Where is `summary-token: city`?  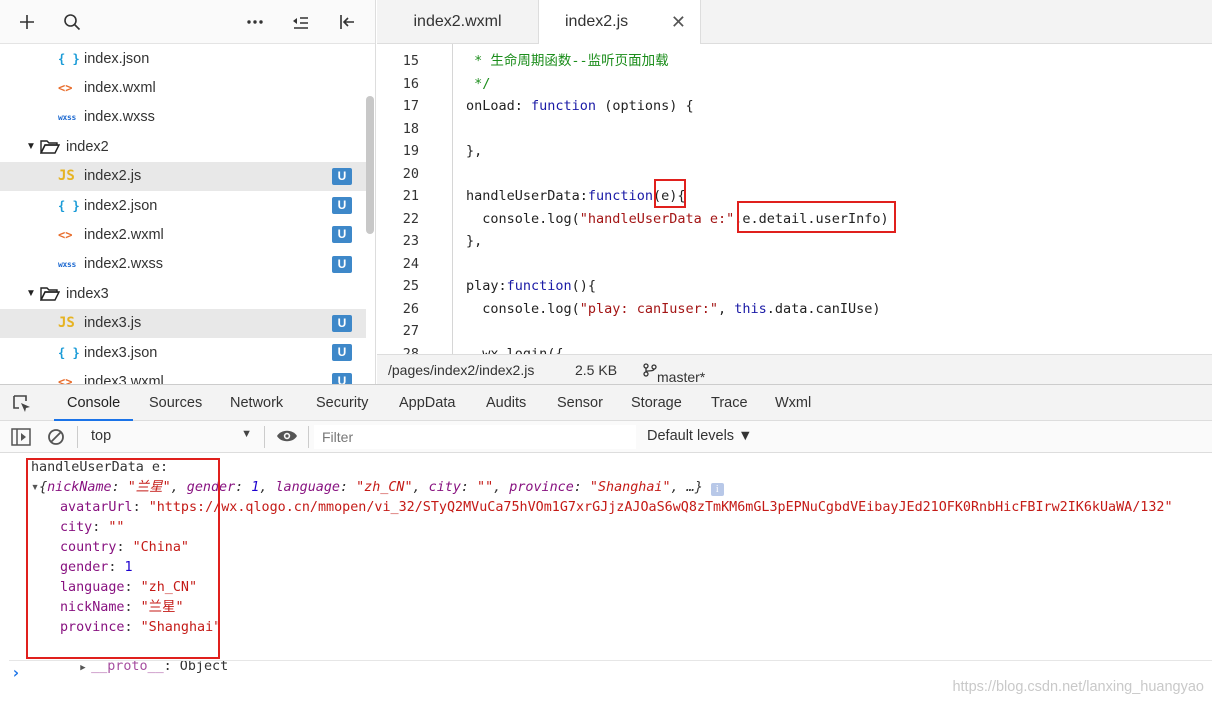
summary-token: city is located at coordinates (444, 487).